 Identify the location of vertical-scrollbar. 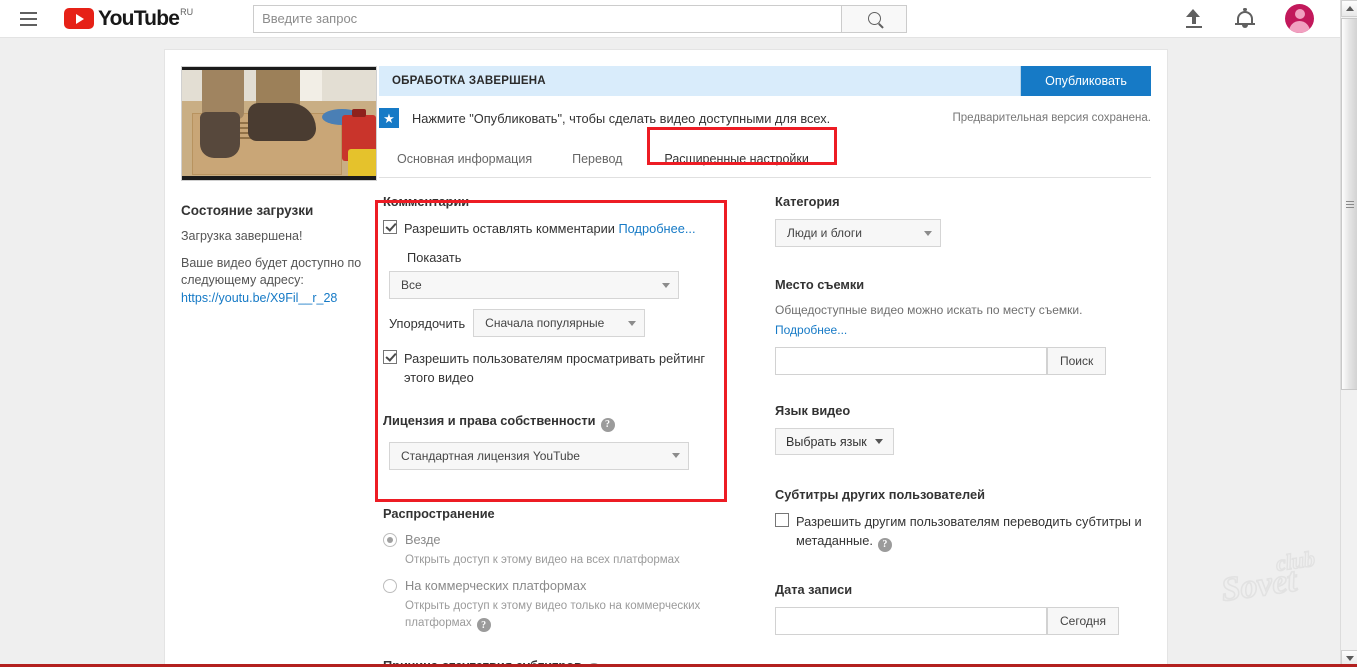
(1348, 333).